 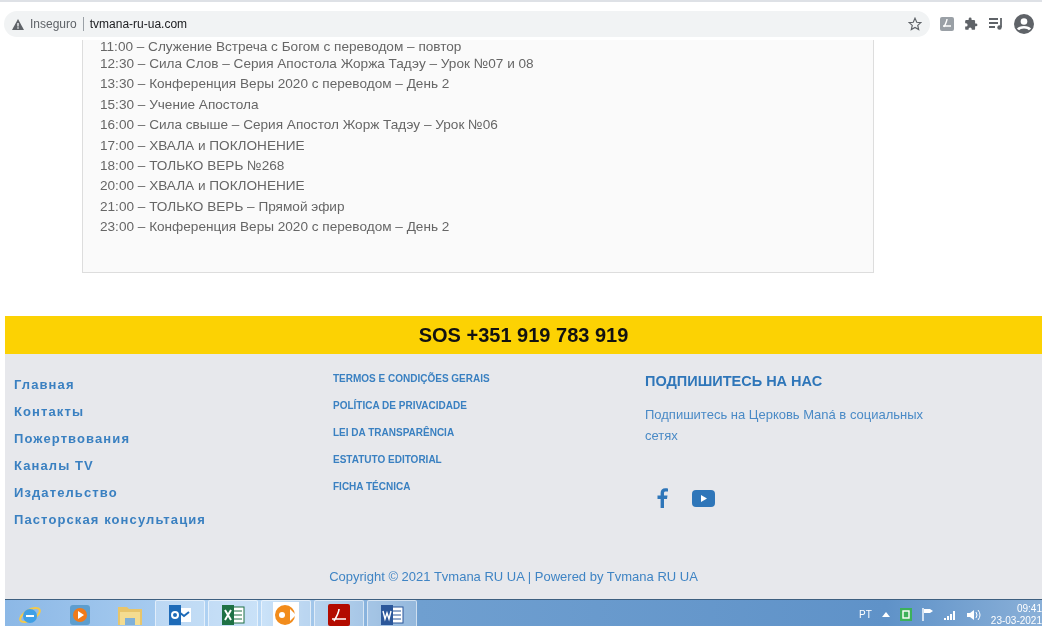 I want to click on facebook-icon, so click(x=662, y=498).